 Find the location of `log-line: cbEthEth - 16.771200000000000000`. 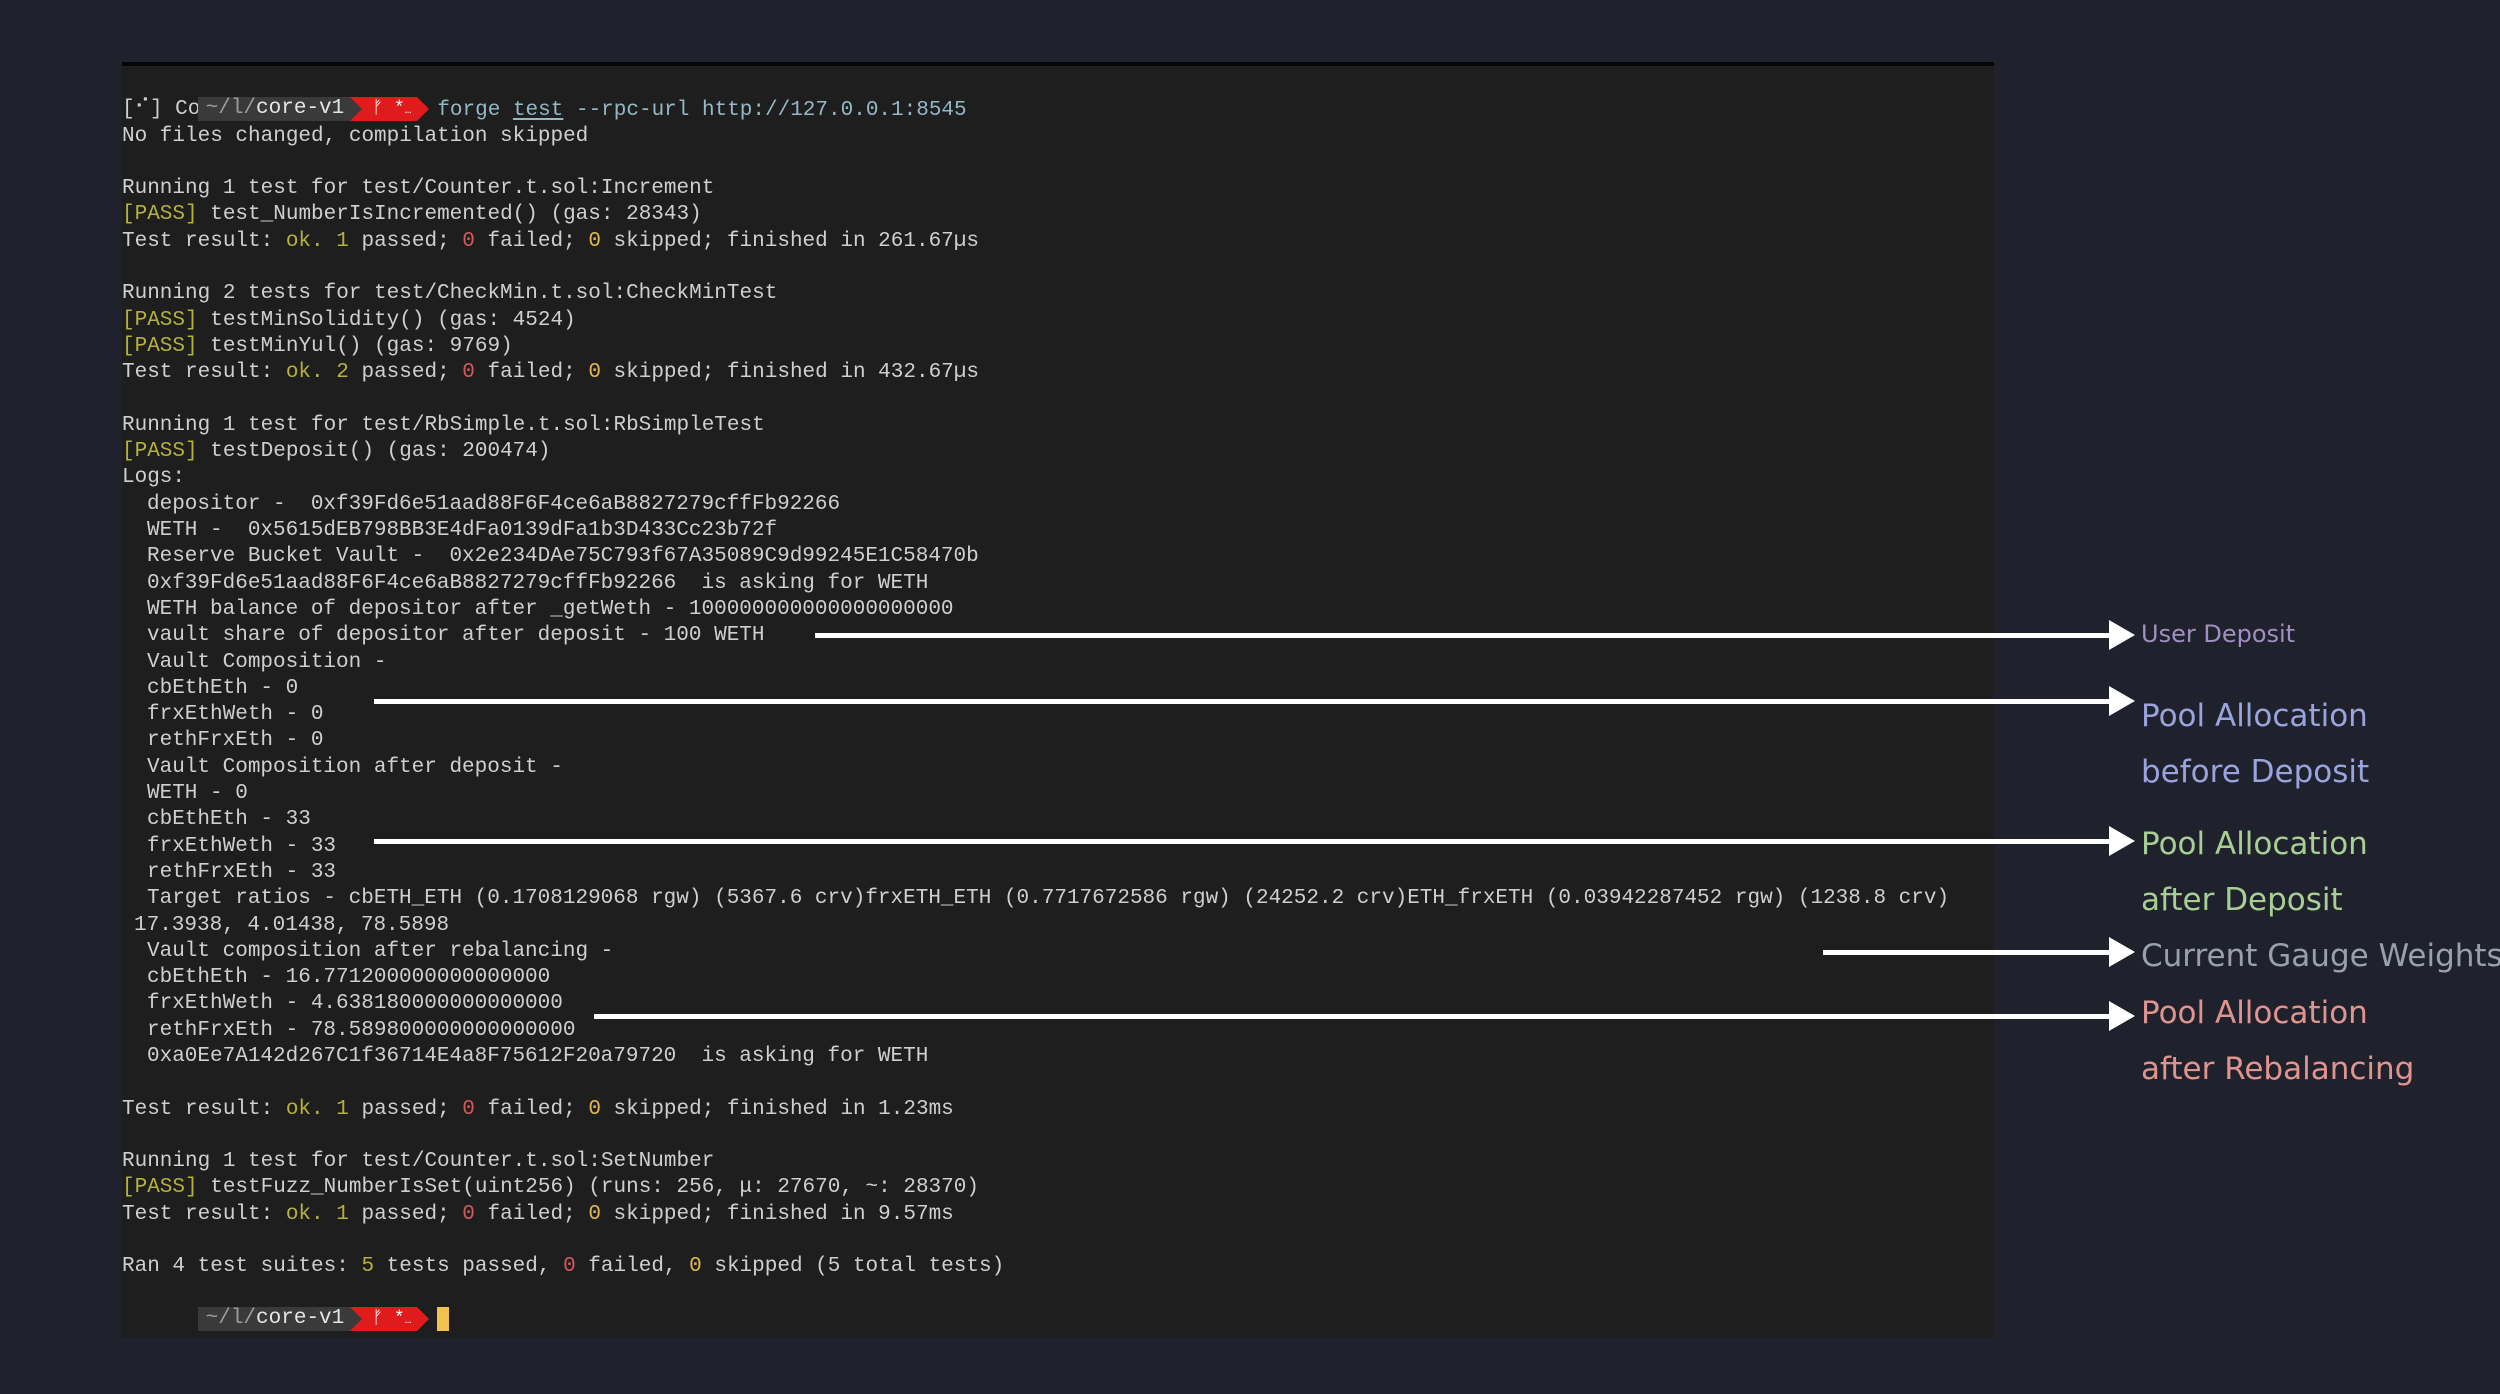

log-line: cbEthEth - 16.771200000000000000 is located at coordinates (349, 978).